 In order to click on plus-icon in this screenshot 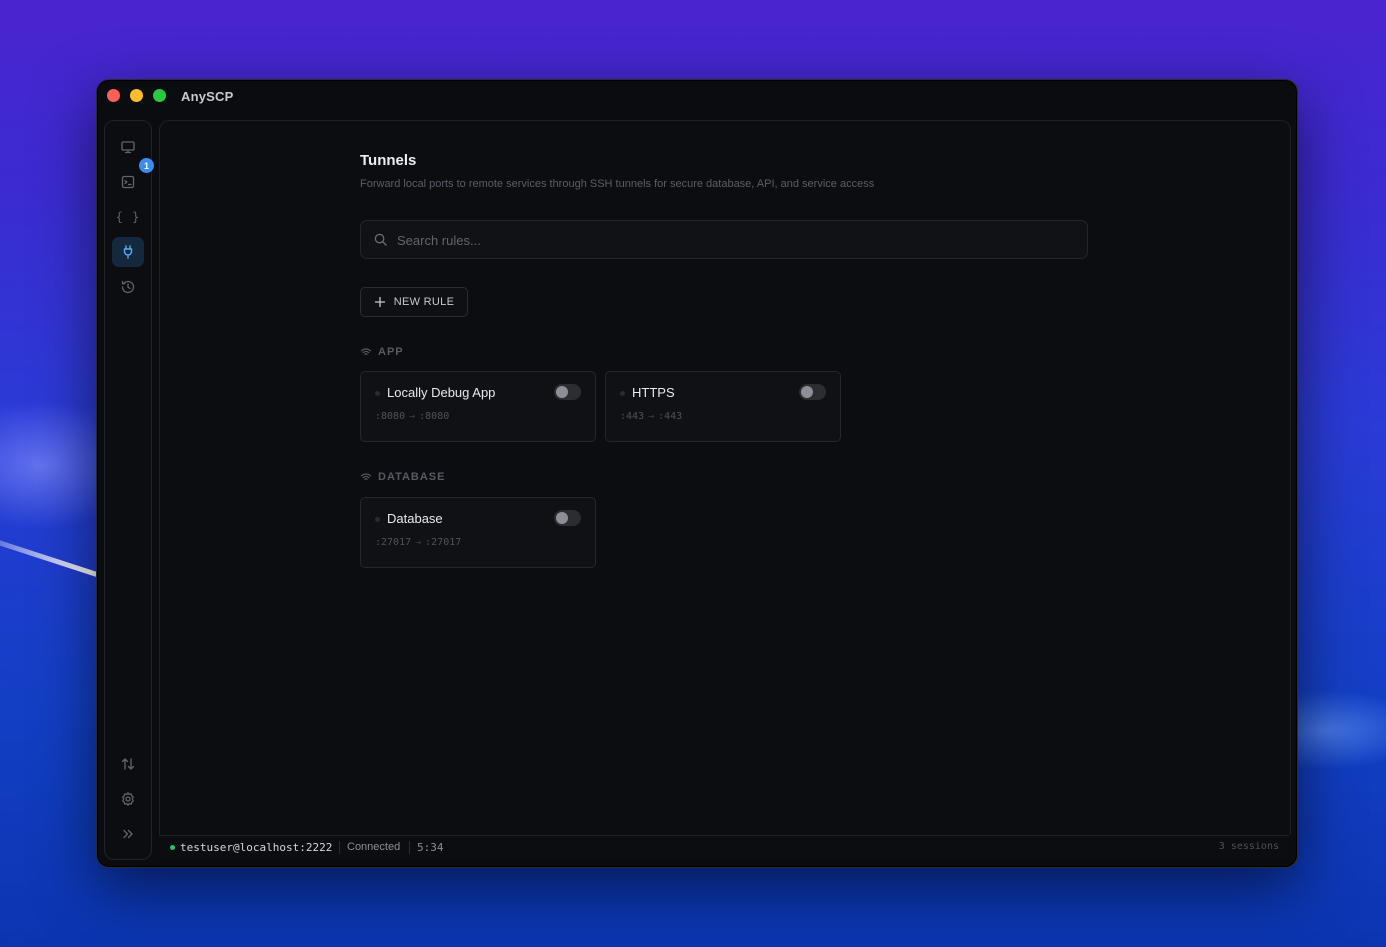, I will do `click(379, 302)`.